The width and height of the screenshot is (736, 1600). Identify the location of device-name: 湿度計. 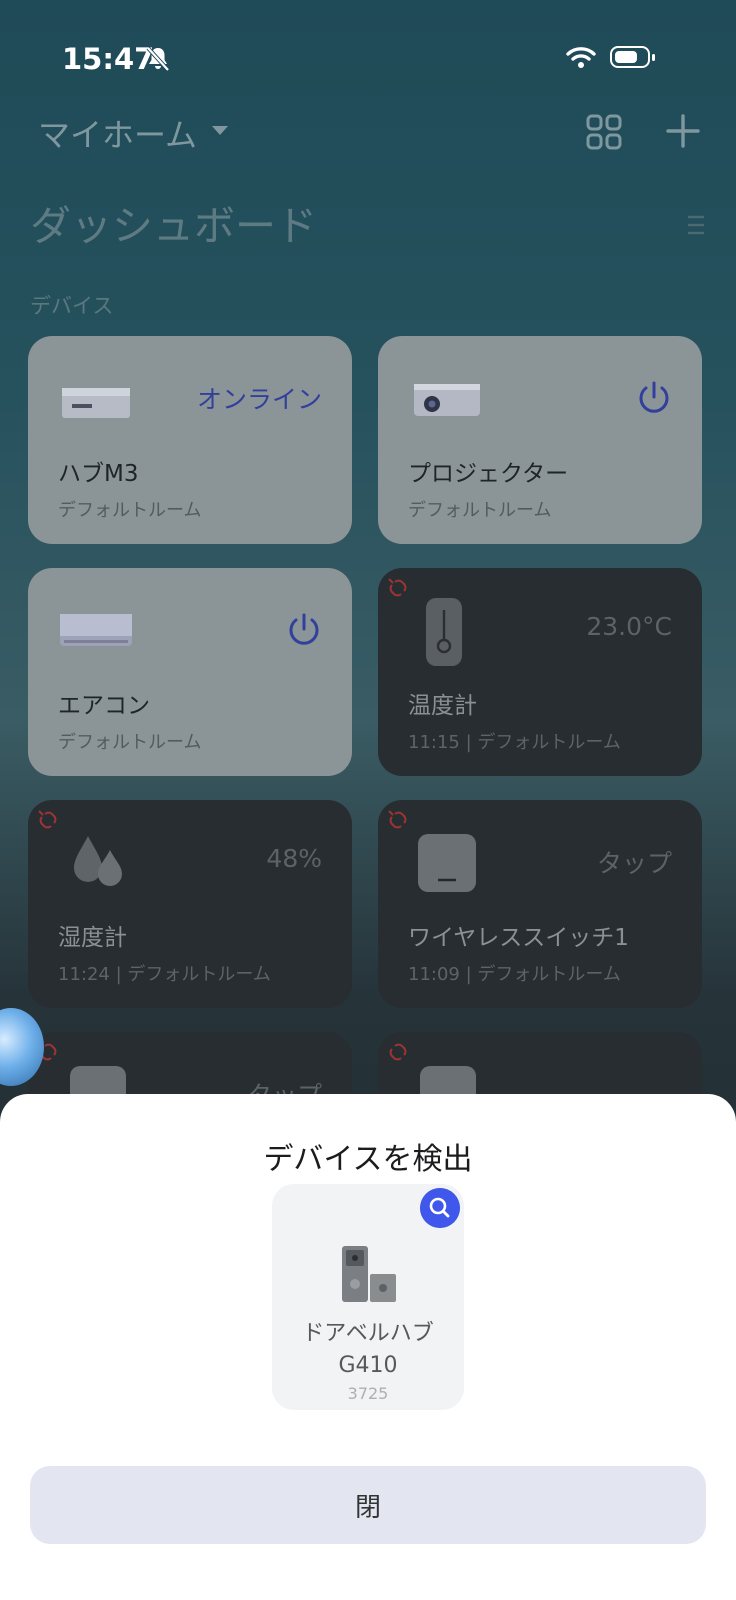
(92, 938).